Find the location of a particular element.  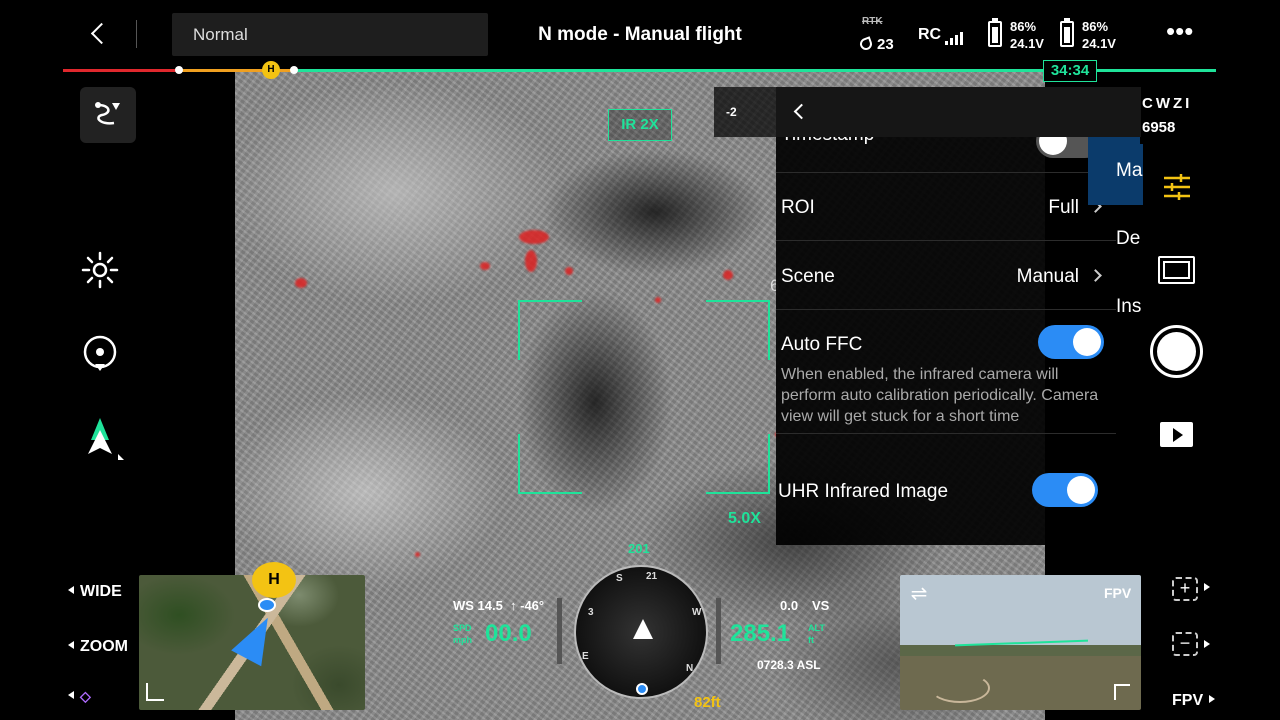

wind-direction: ↑ -46° is located at coordinates (527, 605).